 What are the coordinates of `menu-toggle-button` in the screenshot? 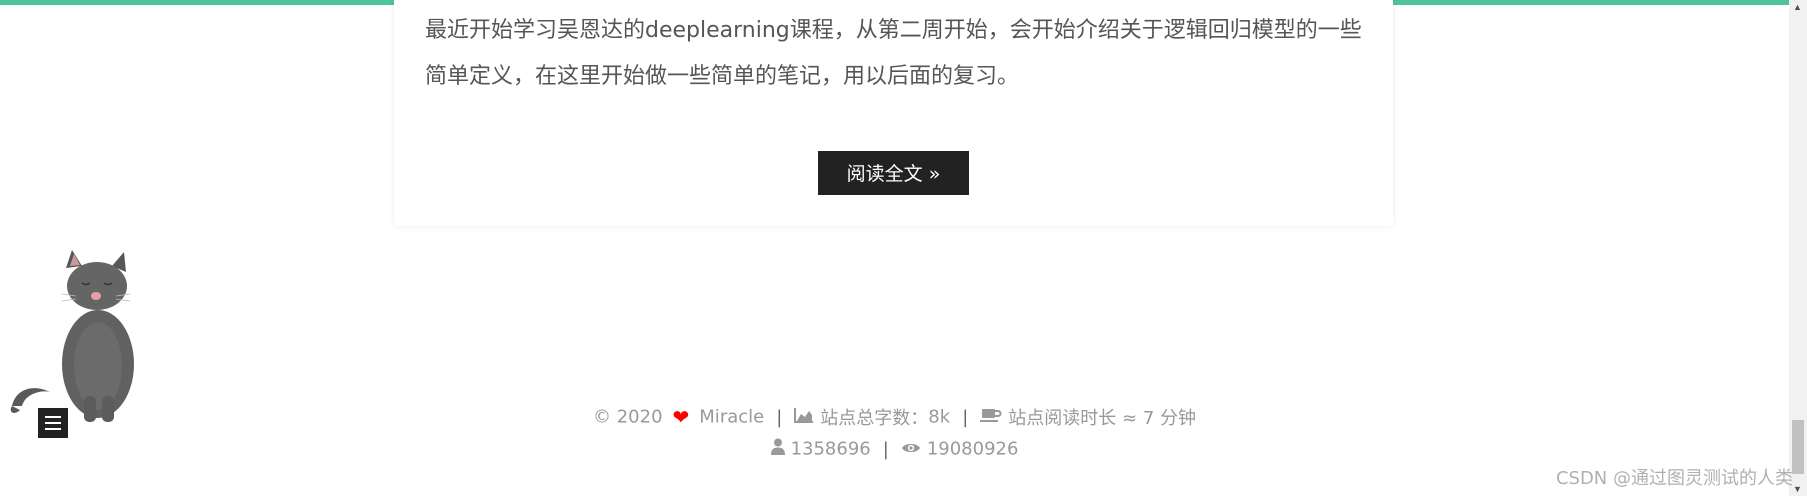 It's located at (53, 423).